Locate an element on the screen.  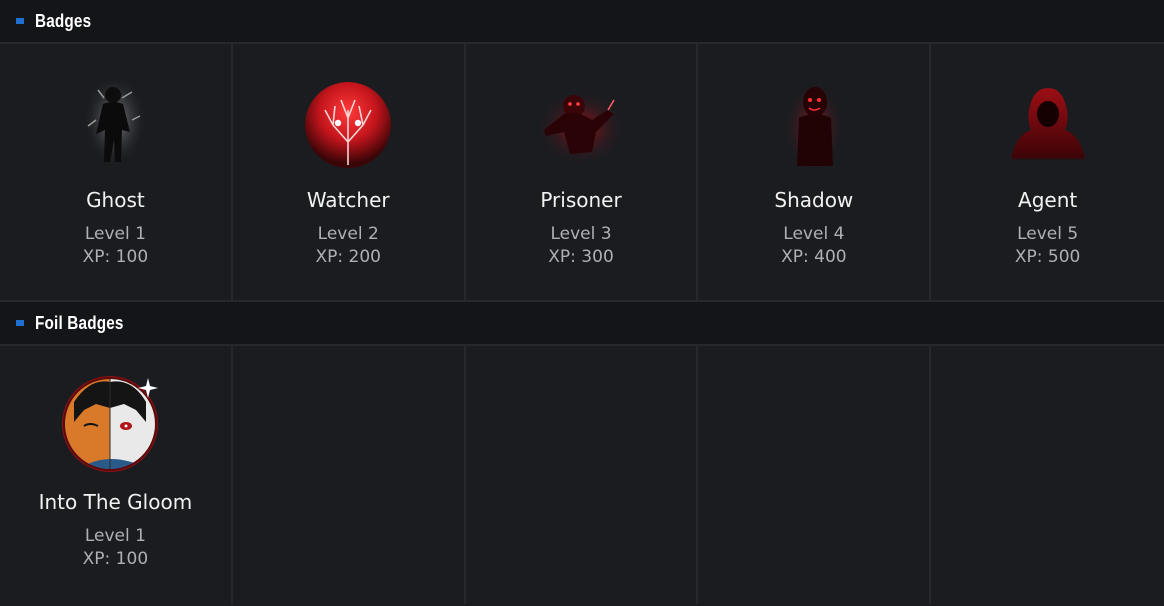
badge-name: Watcher is located at coordinates (348, 200).